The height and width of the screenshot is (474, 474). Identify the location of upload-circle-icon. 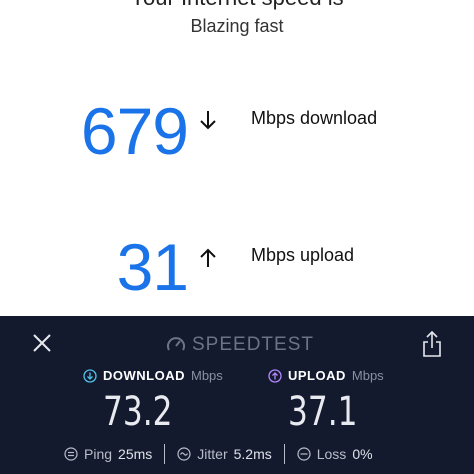
(275, 375).